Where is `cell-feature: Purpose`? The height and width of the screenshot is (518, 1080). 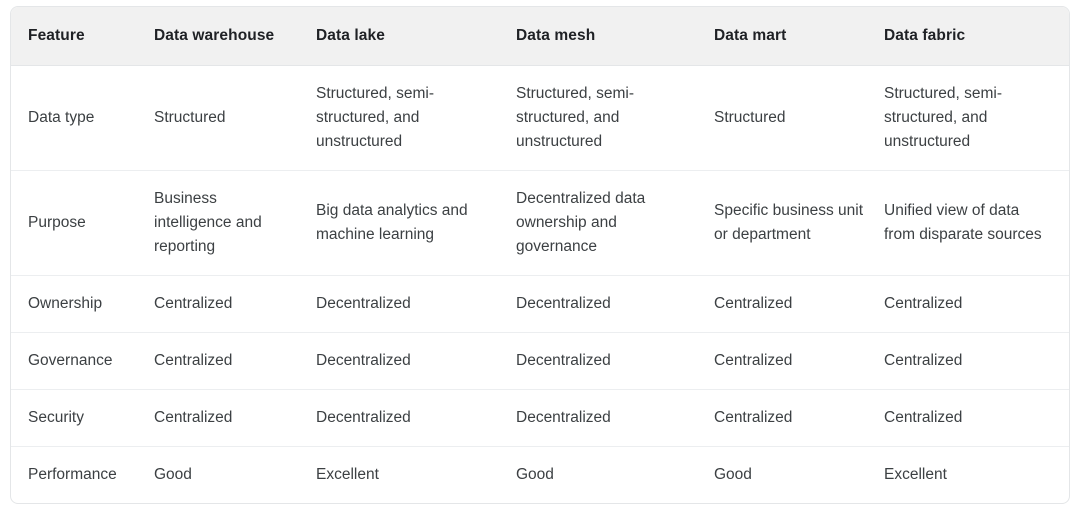
cell-feature: Purpose is located at coordinates (82, 223).